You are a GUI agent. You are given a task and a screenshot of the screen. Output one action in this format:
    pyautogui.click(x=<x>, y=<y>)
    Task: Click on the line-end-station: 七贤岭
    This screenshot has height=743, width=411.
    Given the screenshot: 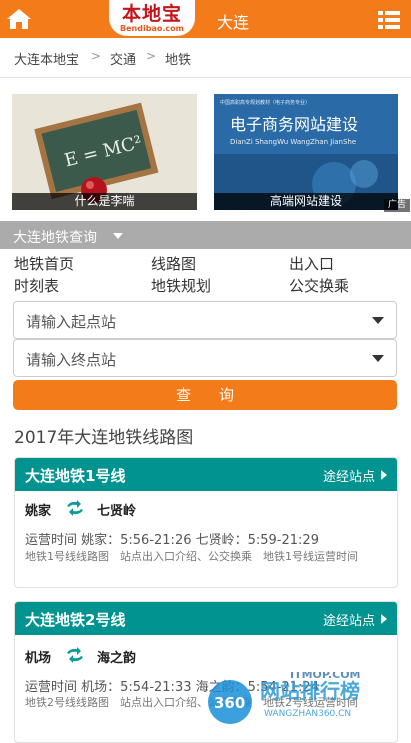 What is the action you would take?
    pyautogui.click(x=117, y=511)
    